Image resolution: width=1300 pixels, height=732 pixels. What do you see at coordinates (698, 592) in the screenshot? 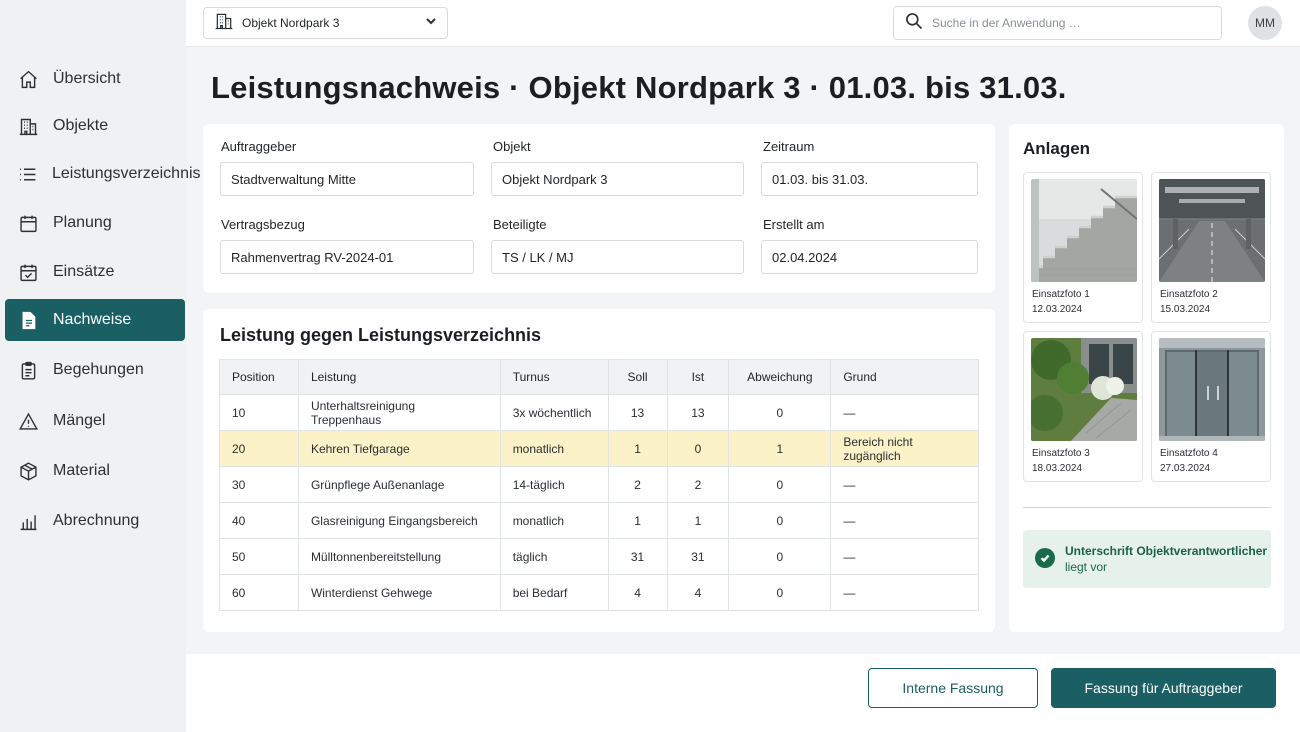
I see `cell-ist: 4` at bounding box center [698, 592].